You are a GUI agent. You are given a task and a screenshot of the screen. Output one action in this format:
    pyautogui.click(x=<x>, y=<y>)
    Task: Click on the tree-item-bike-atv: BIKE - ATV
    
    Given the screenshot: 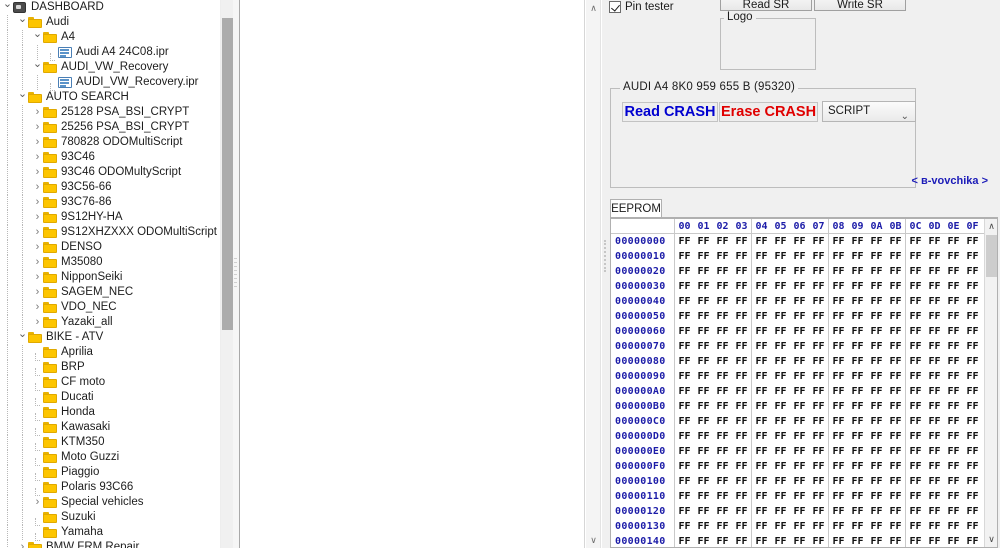 What is the action you would take?
    pyautogui.click(x=110, y=337)
    